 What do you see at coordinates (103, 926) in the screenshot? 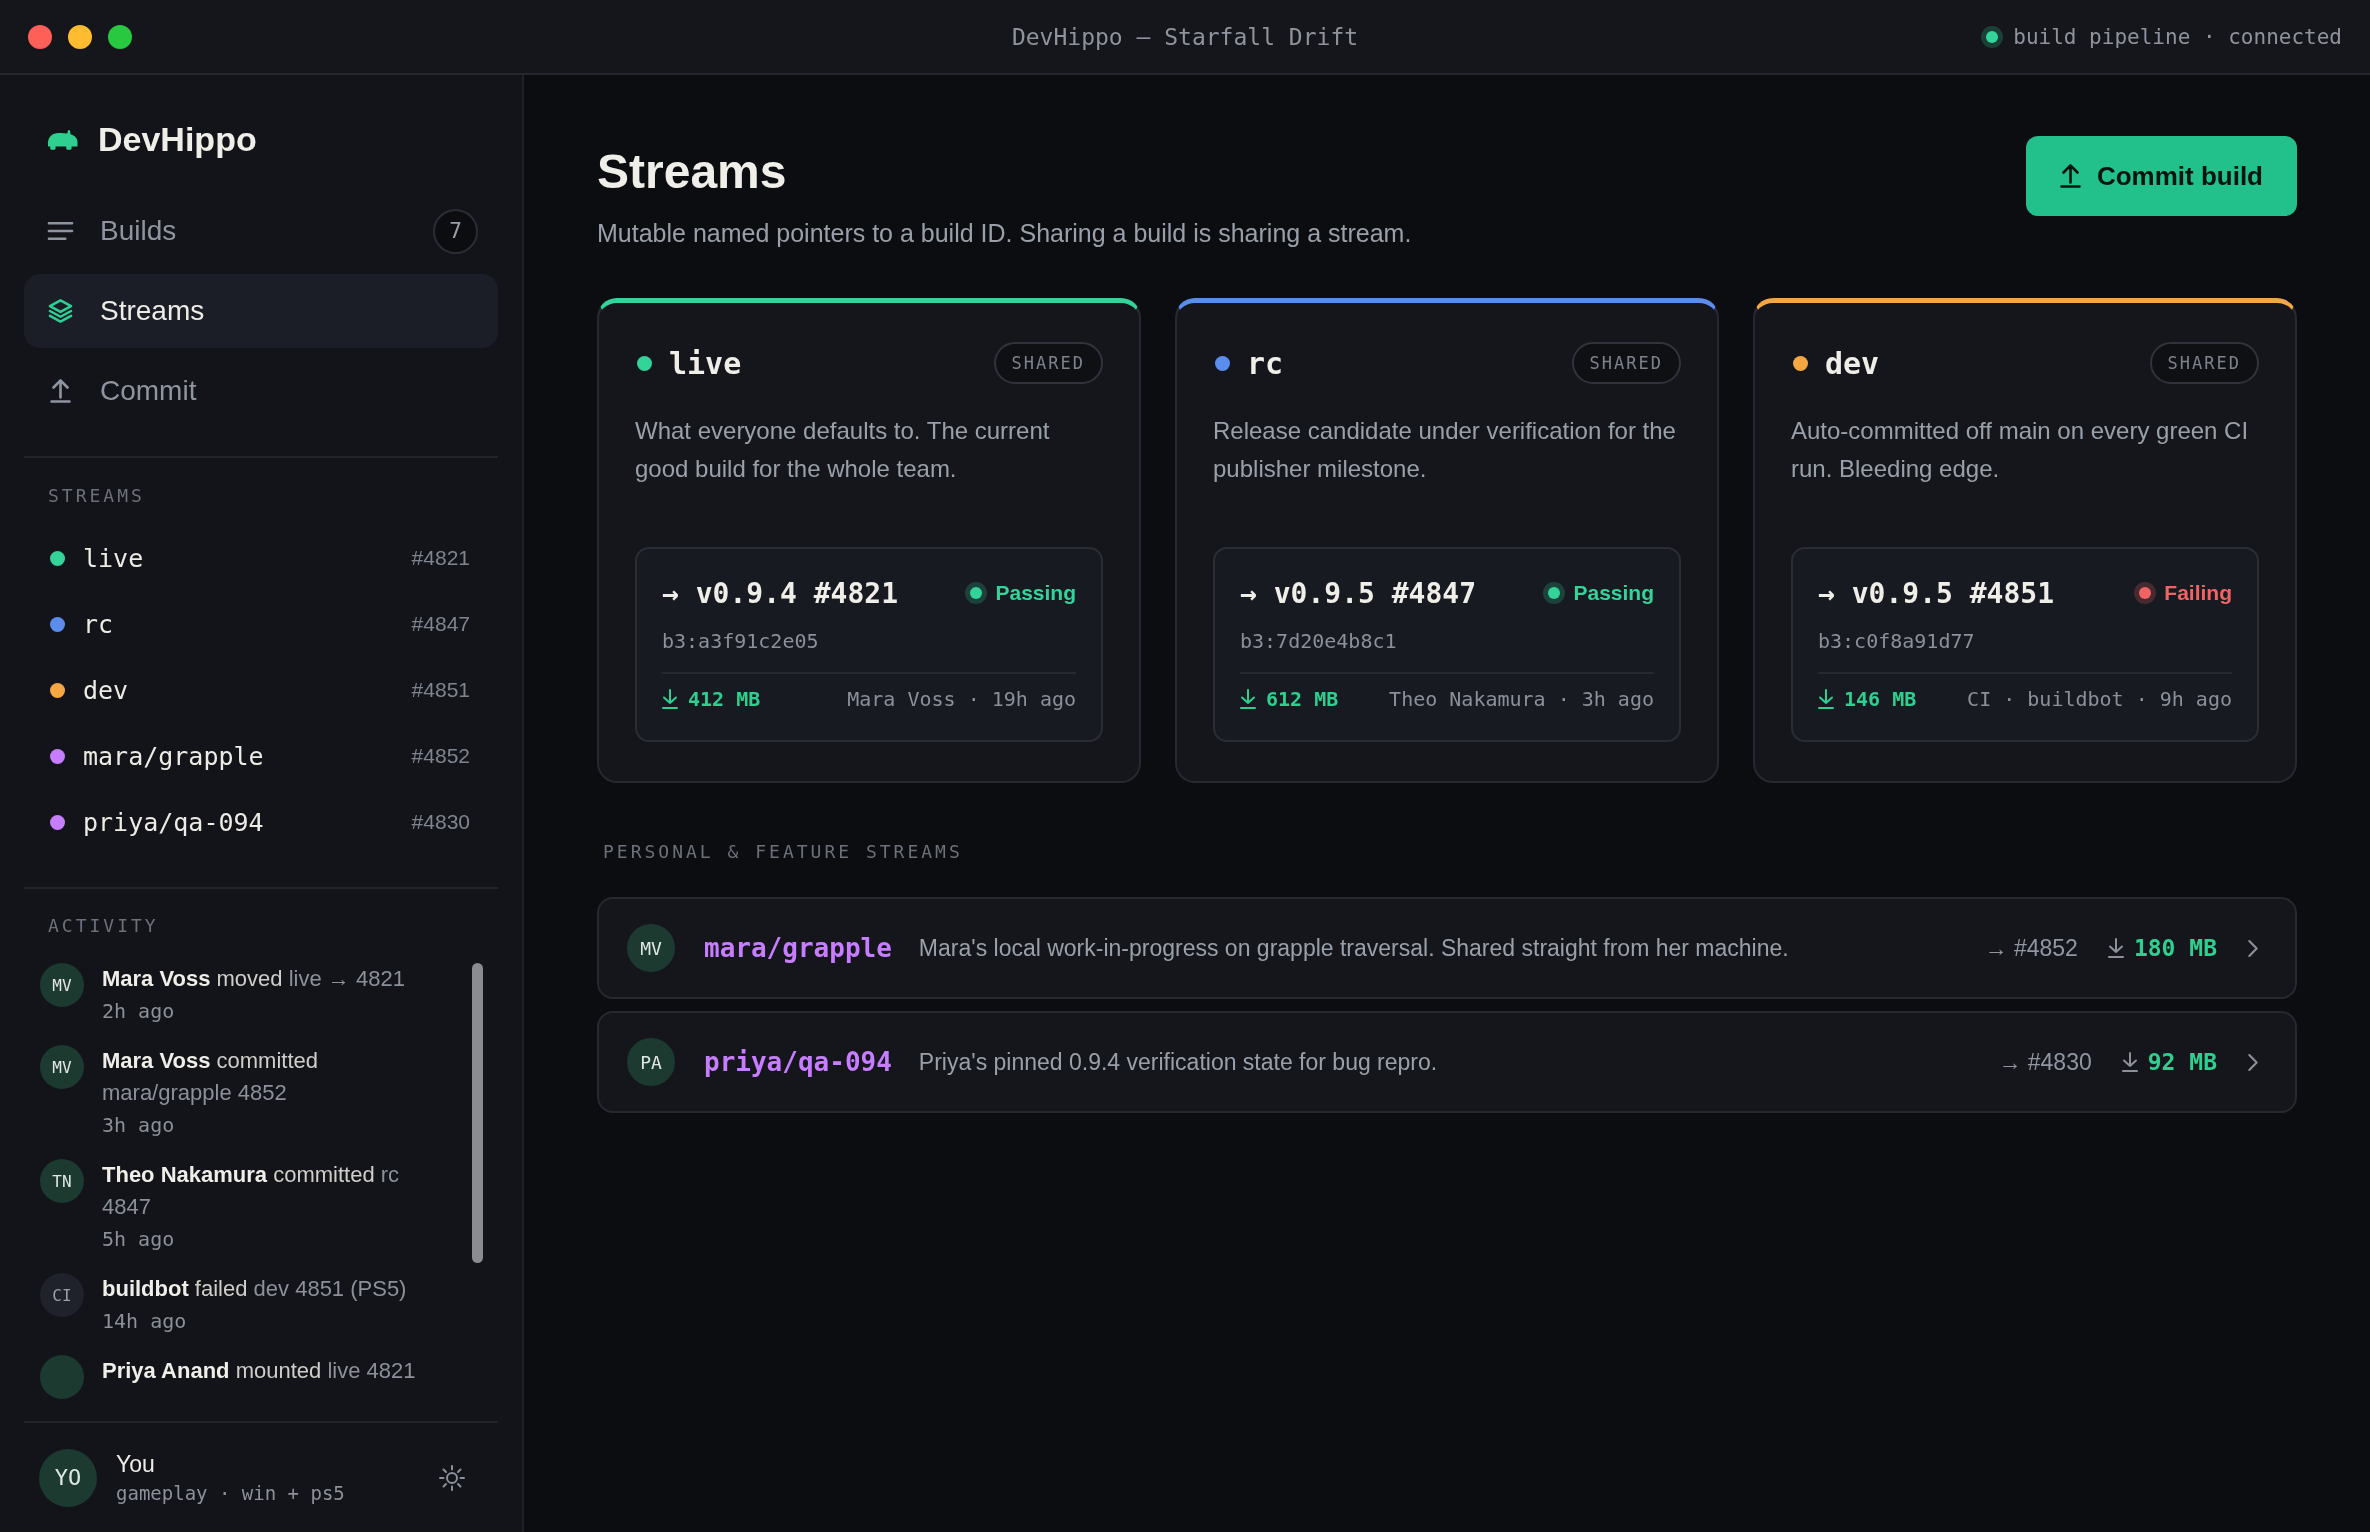
I see `section-heading: ACTIVITY` at bounding box center [103, 926].